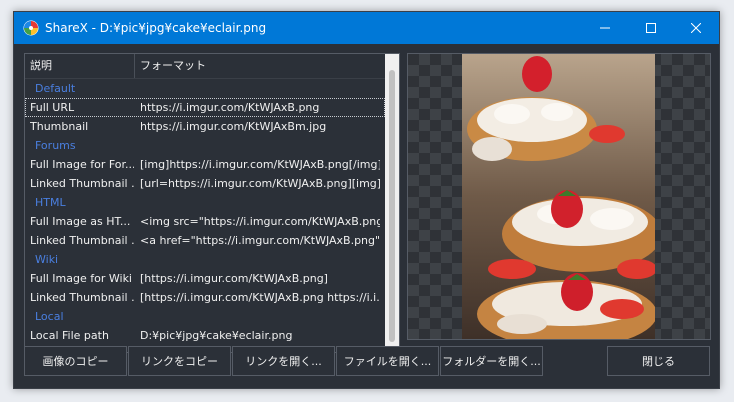 The width and height of the screenshot is (734, 402). What do you see at coordinates (50, 202) in the screenshot?
I see `group-header-html: HTML` at bounding box center [50, 202].